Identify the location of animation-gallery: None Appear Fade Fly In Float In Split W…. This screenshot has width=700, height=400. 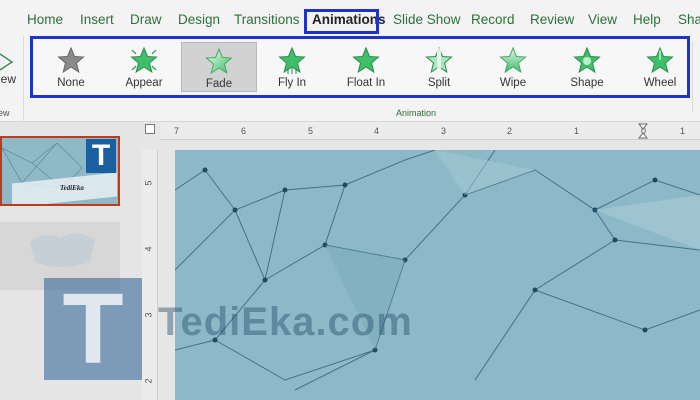
(360, 67).